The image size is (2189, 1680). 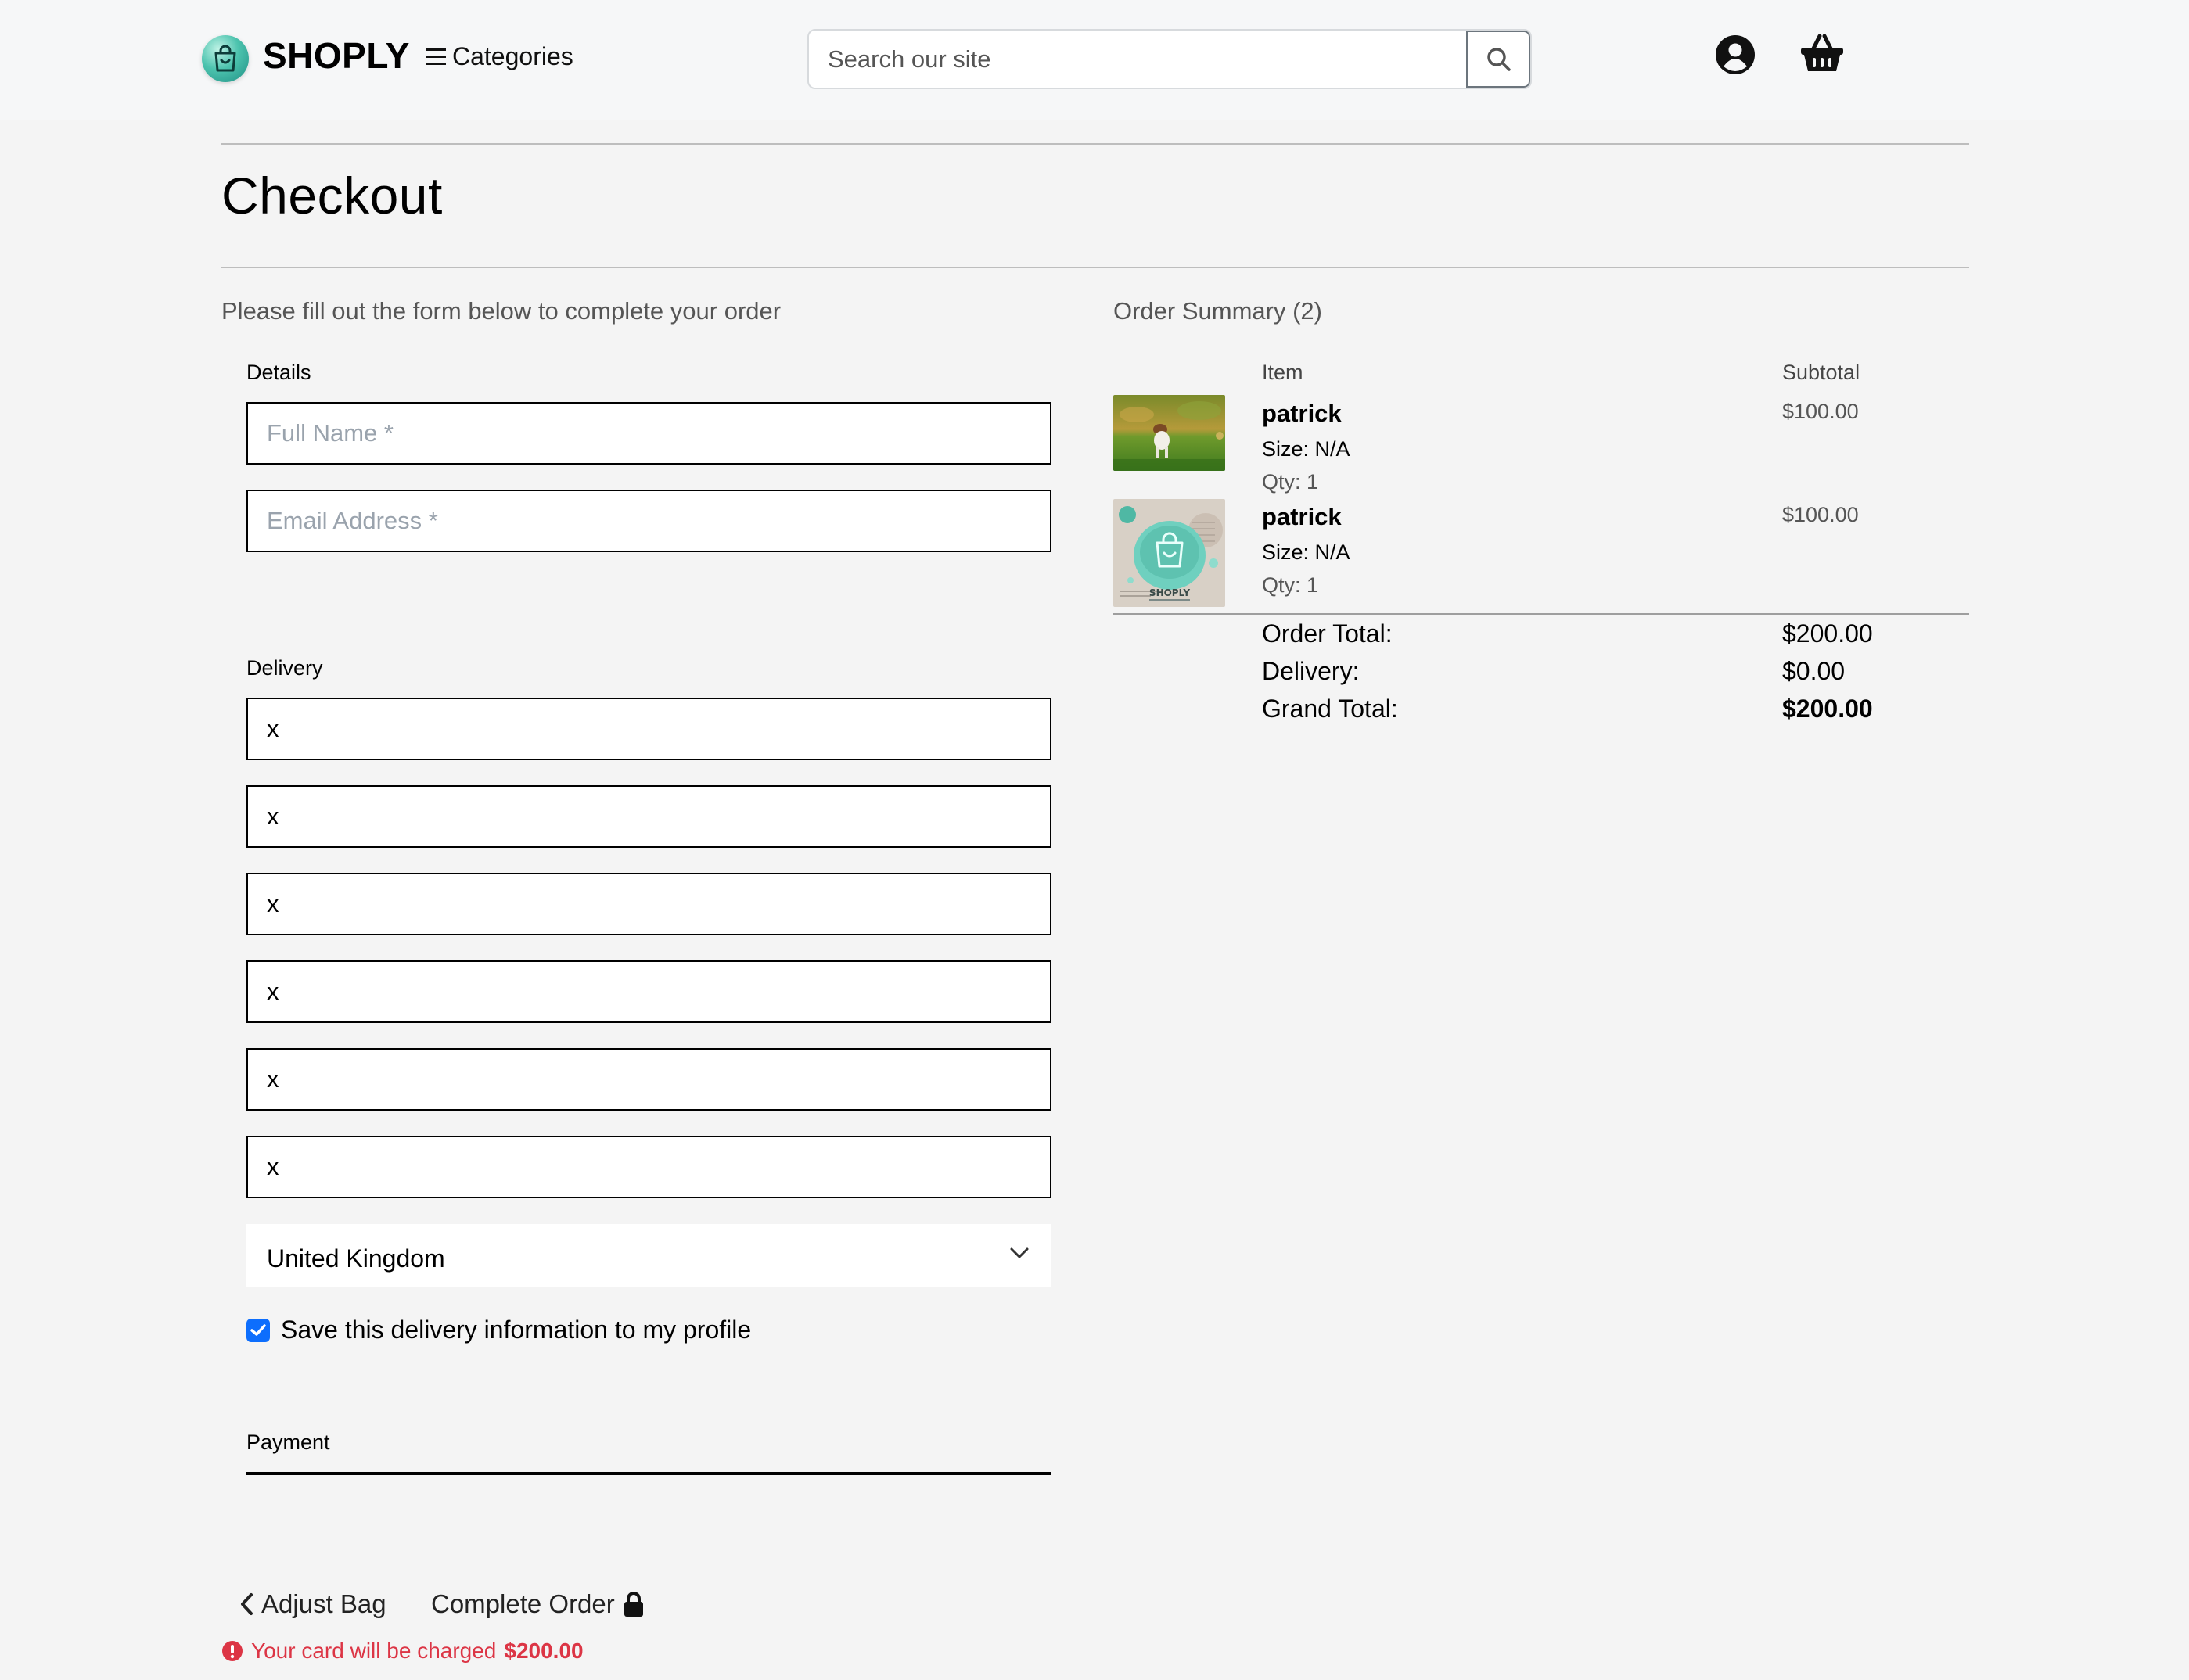 I want to click on item-column-header: Item, so click(x=1282, y=372).